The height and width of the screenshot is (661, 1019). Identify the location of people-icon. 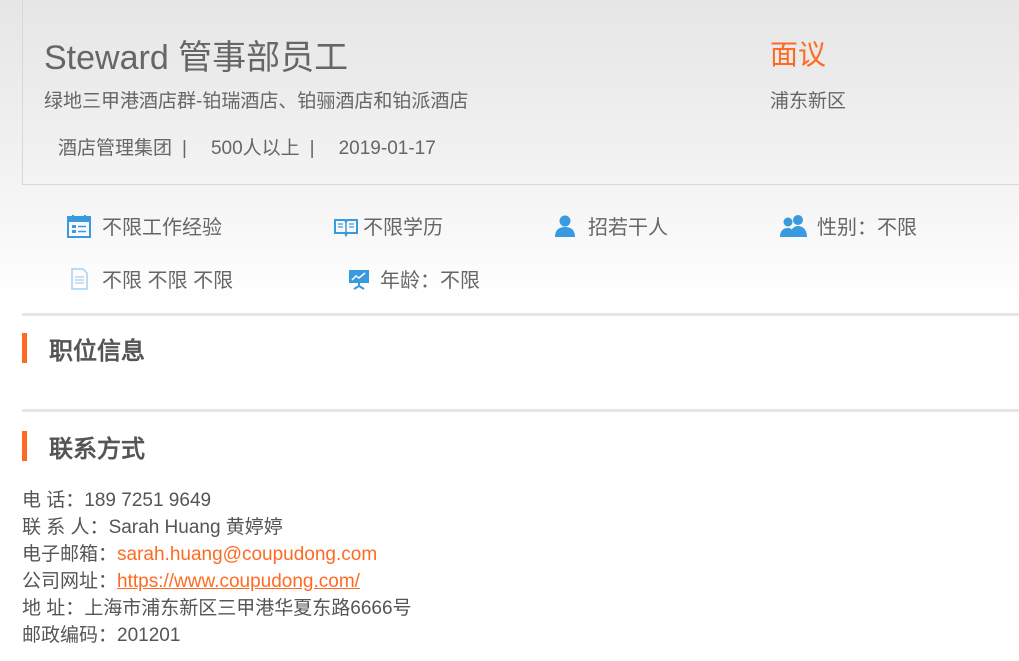
(794, 226).